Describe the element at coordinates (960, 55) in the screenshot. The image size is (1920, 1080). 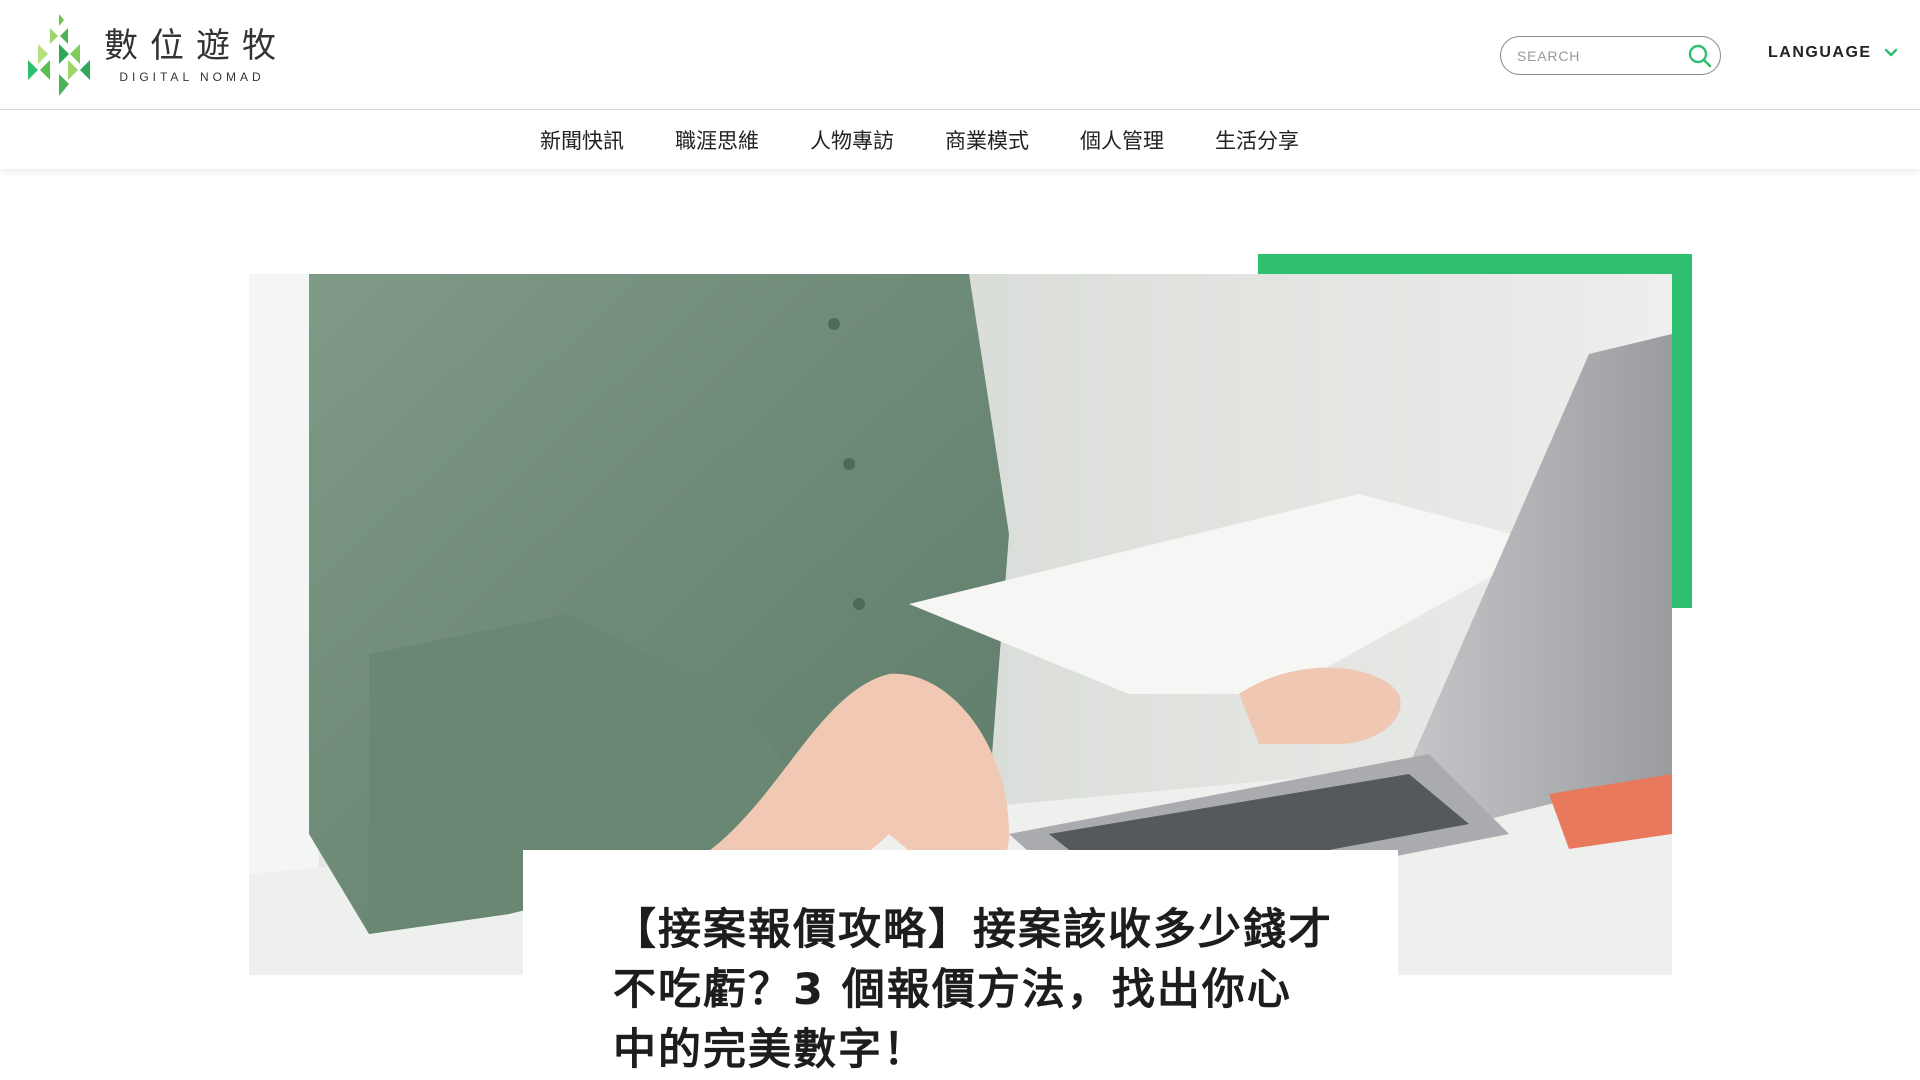
I see `site-header: 數位遊牧 DIGITAL NOMAD LANGUAGE` at that location.